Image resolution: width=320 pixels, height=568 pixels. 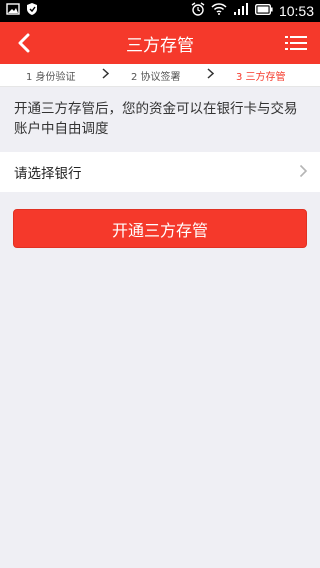 I want to click on step-1-label: 1 身份验证, so click(x=51, y=77).